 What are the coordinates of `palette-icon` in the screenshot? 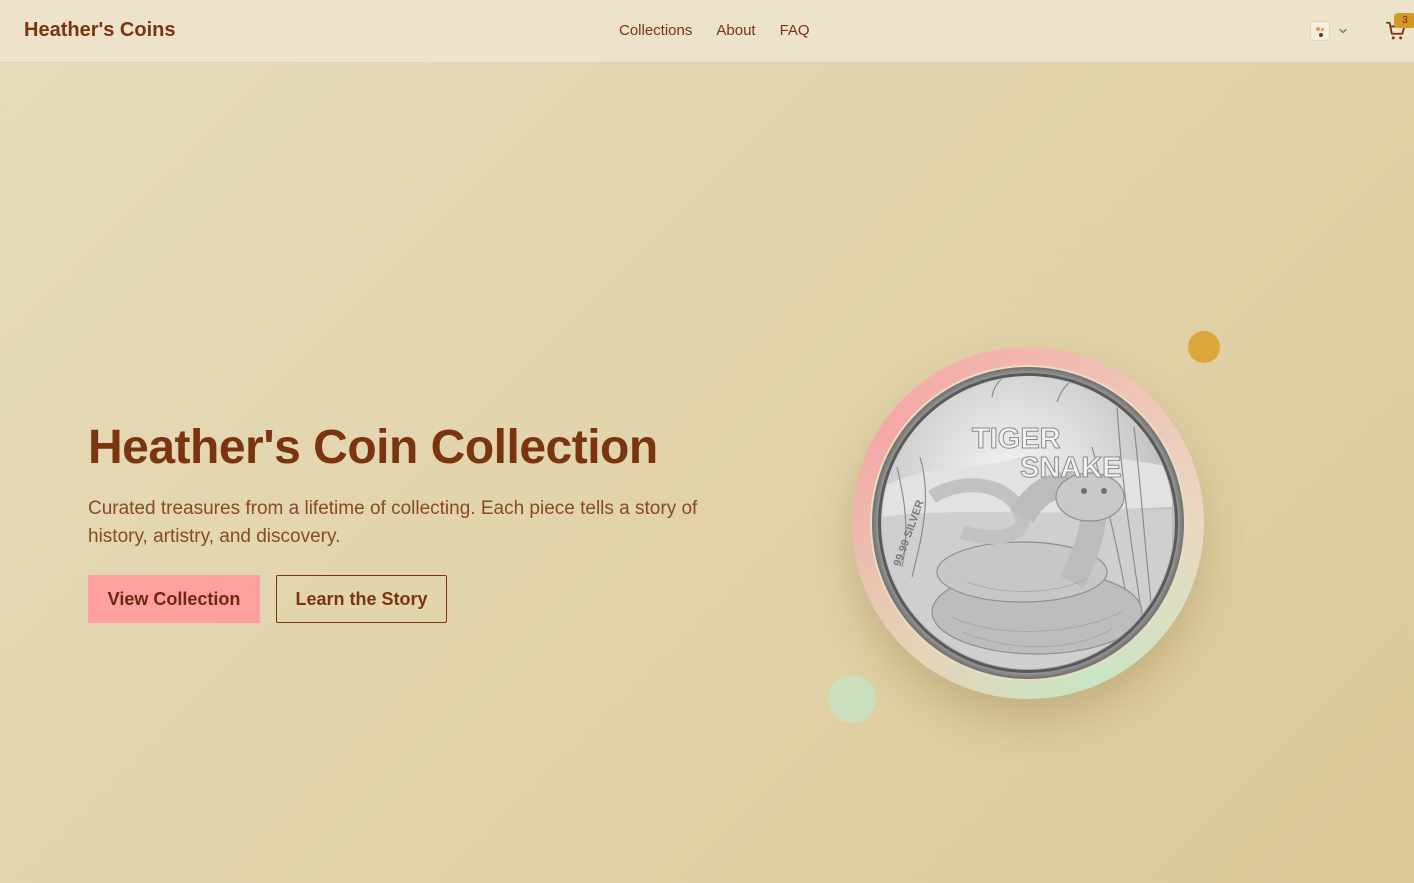 It's located at (1320, 31).